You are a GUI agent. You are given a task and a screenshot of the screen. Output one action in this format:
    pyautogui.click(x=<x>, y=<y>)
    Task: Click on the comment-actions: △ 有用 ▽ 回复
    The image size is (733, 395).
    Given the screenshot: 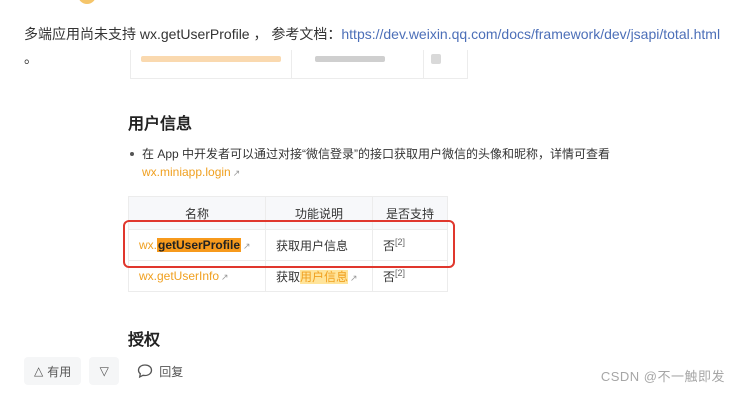 What is the action you would take?
    pyautogui.click(x=103, y=371)
    